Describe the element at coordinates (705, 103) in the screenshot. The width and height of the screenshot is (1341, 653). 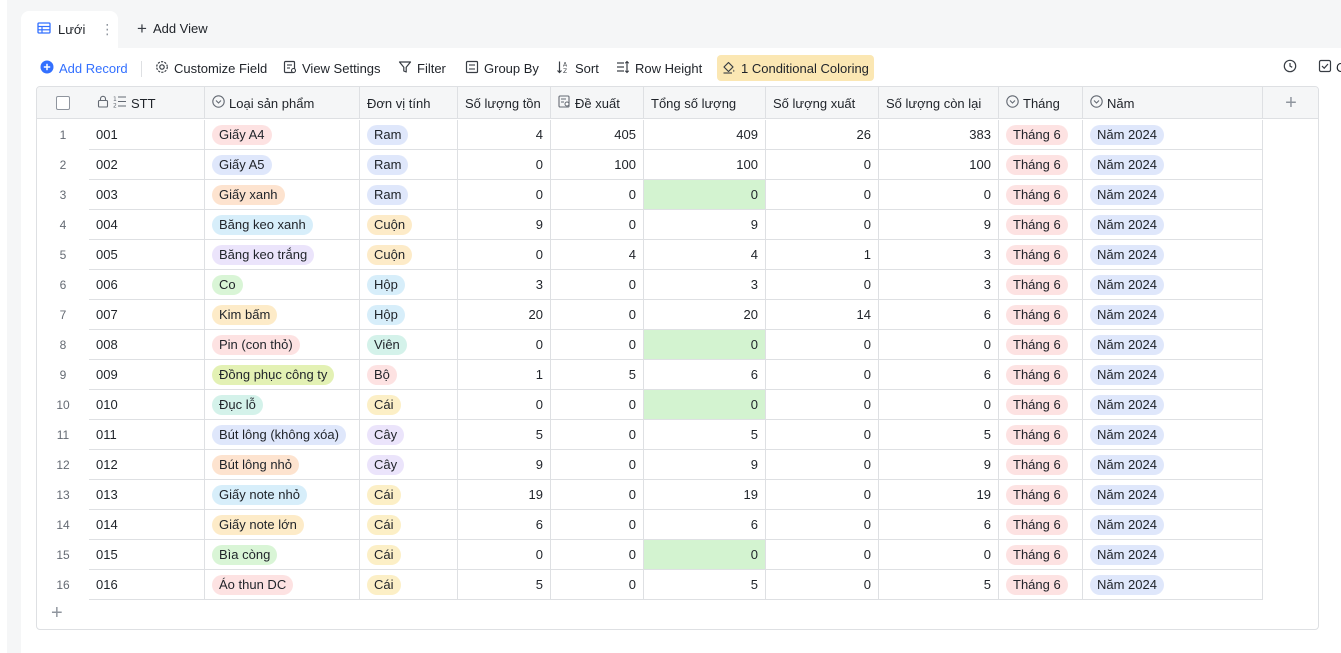
I see `column-header-tong-so-luong: Tổng số lượng` at that location.